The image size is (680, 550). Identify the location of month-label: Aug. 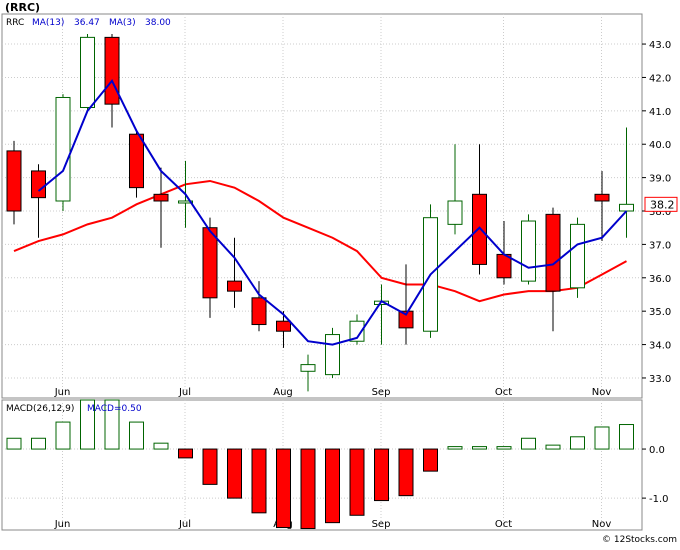
(283, 392).